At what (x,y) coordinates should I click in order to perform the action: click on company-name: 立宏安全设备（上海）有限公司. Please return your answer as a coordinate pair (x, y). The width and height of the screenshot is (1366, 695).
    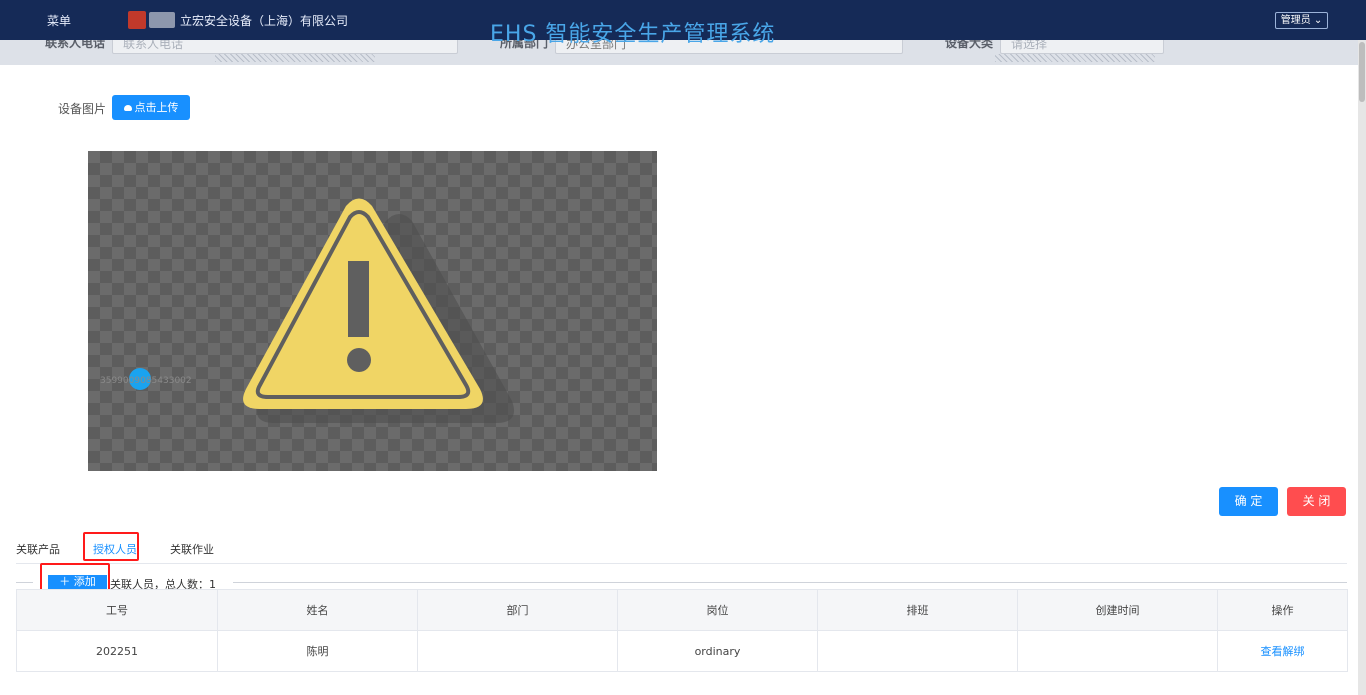
    Looking at the image, I should click on (264, 21).